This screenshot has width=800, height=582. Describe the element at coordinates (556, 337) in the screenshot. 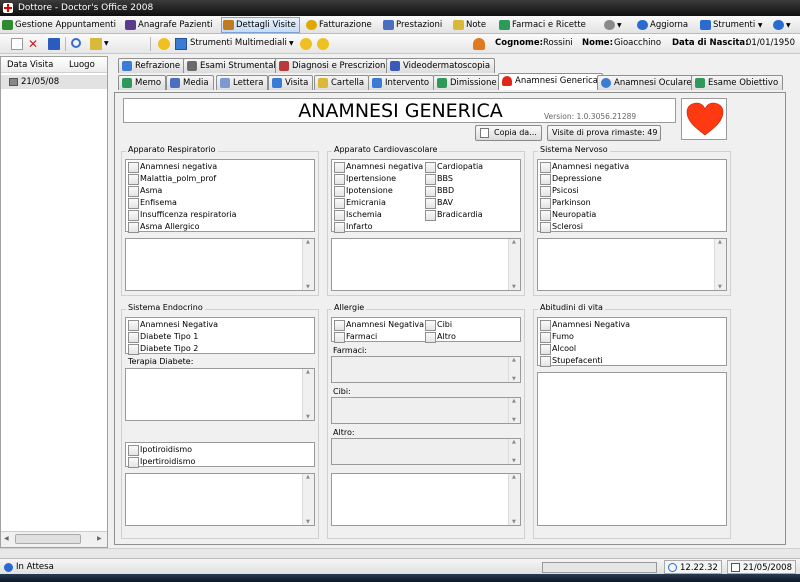

I see `checkbox-fumo: Fumo` at that location.